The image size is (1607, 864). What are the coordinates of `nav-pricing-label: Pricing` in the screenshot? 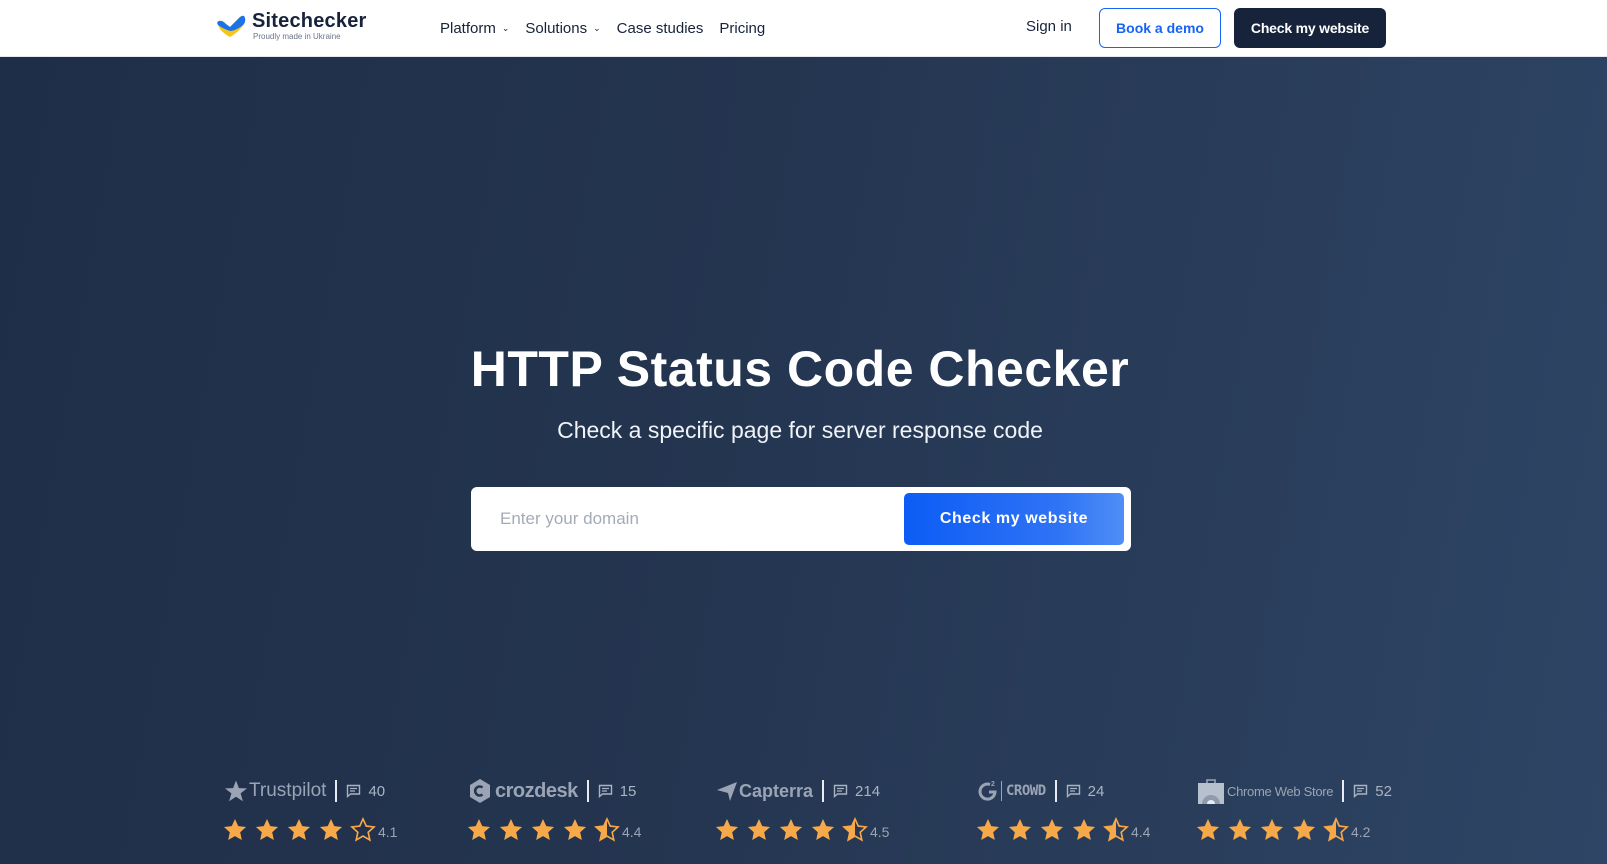 It's located at (742, 28).